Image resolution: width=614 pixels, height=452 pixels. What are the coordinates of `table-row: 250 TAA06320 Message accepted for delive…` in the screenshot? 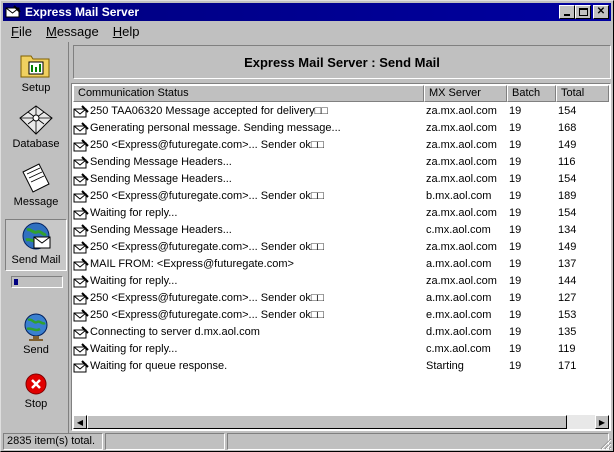 It's located at (341, 111).